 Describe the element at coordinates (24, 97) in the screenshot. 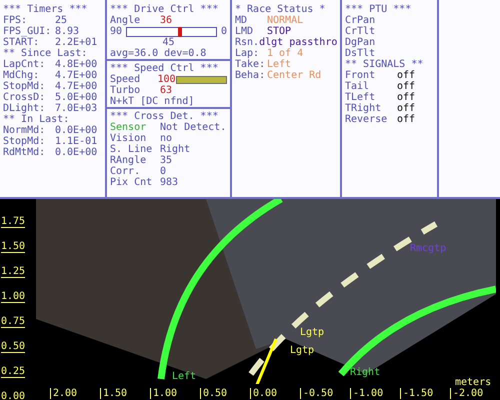

I see `field-label: CrossD:` at that location.